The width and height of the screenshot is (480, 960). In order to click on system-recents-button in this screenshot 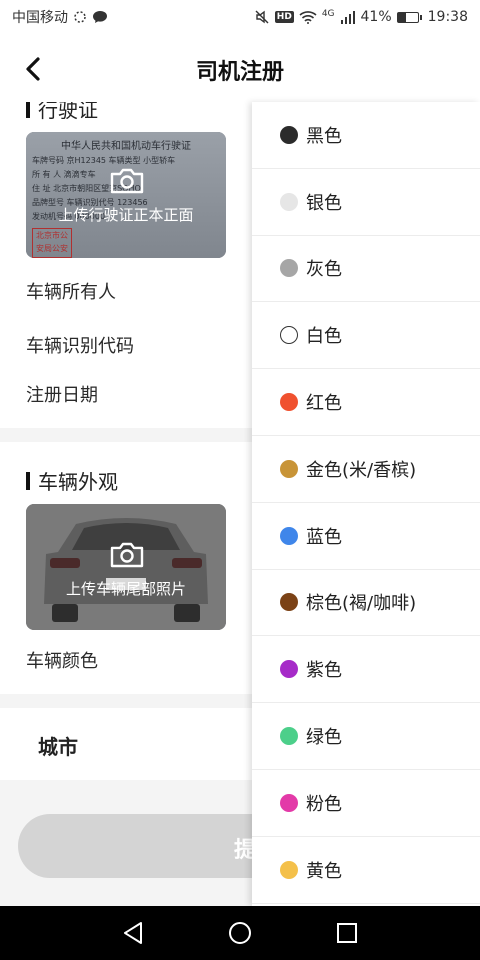, I will do `click(347, 933)`.